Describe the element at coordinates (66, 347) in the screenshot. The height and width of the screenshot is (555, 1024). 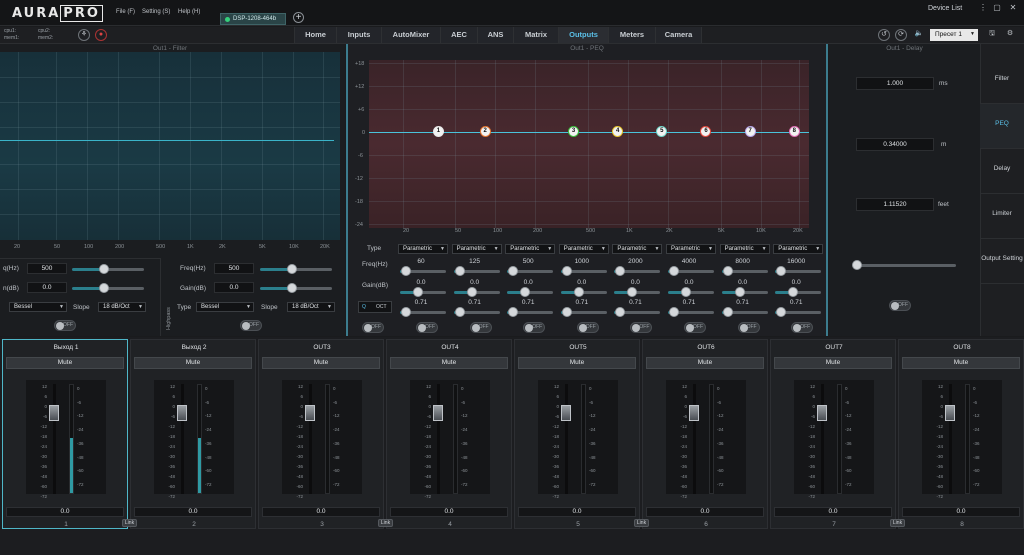
I see `channel-name: Выход 1` at that location.